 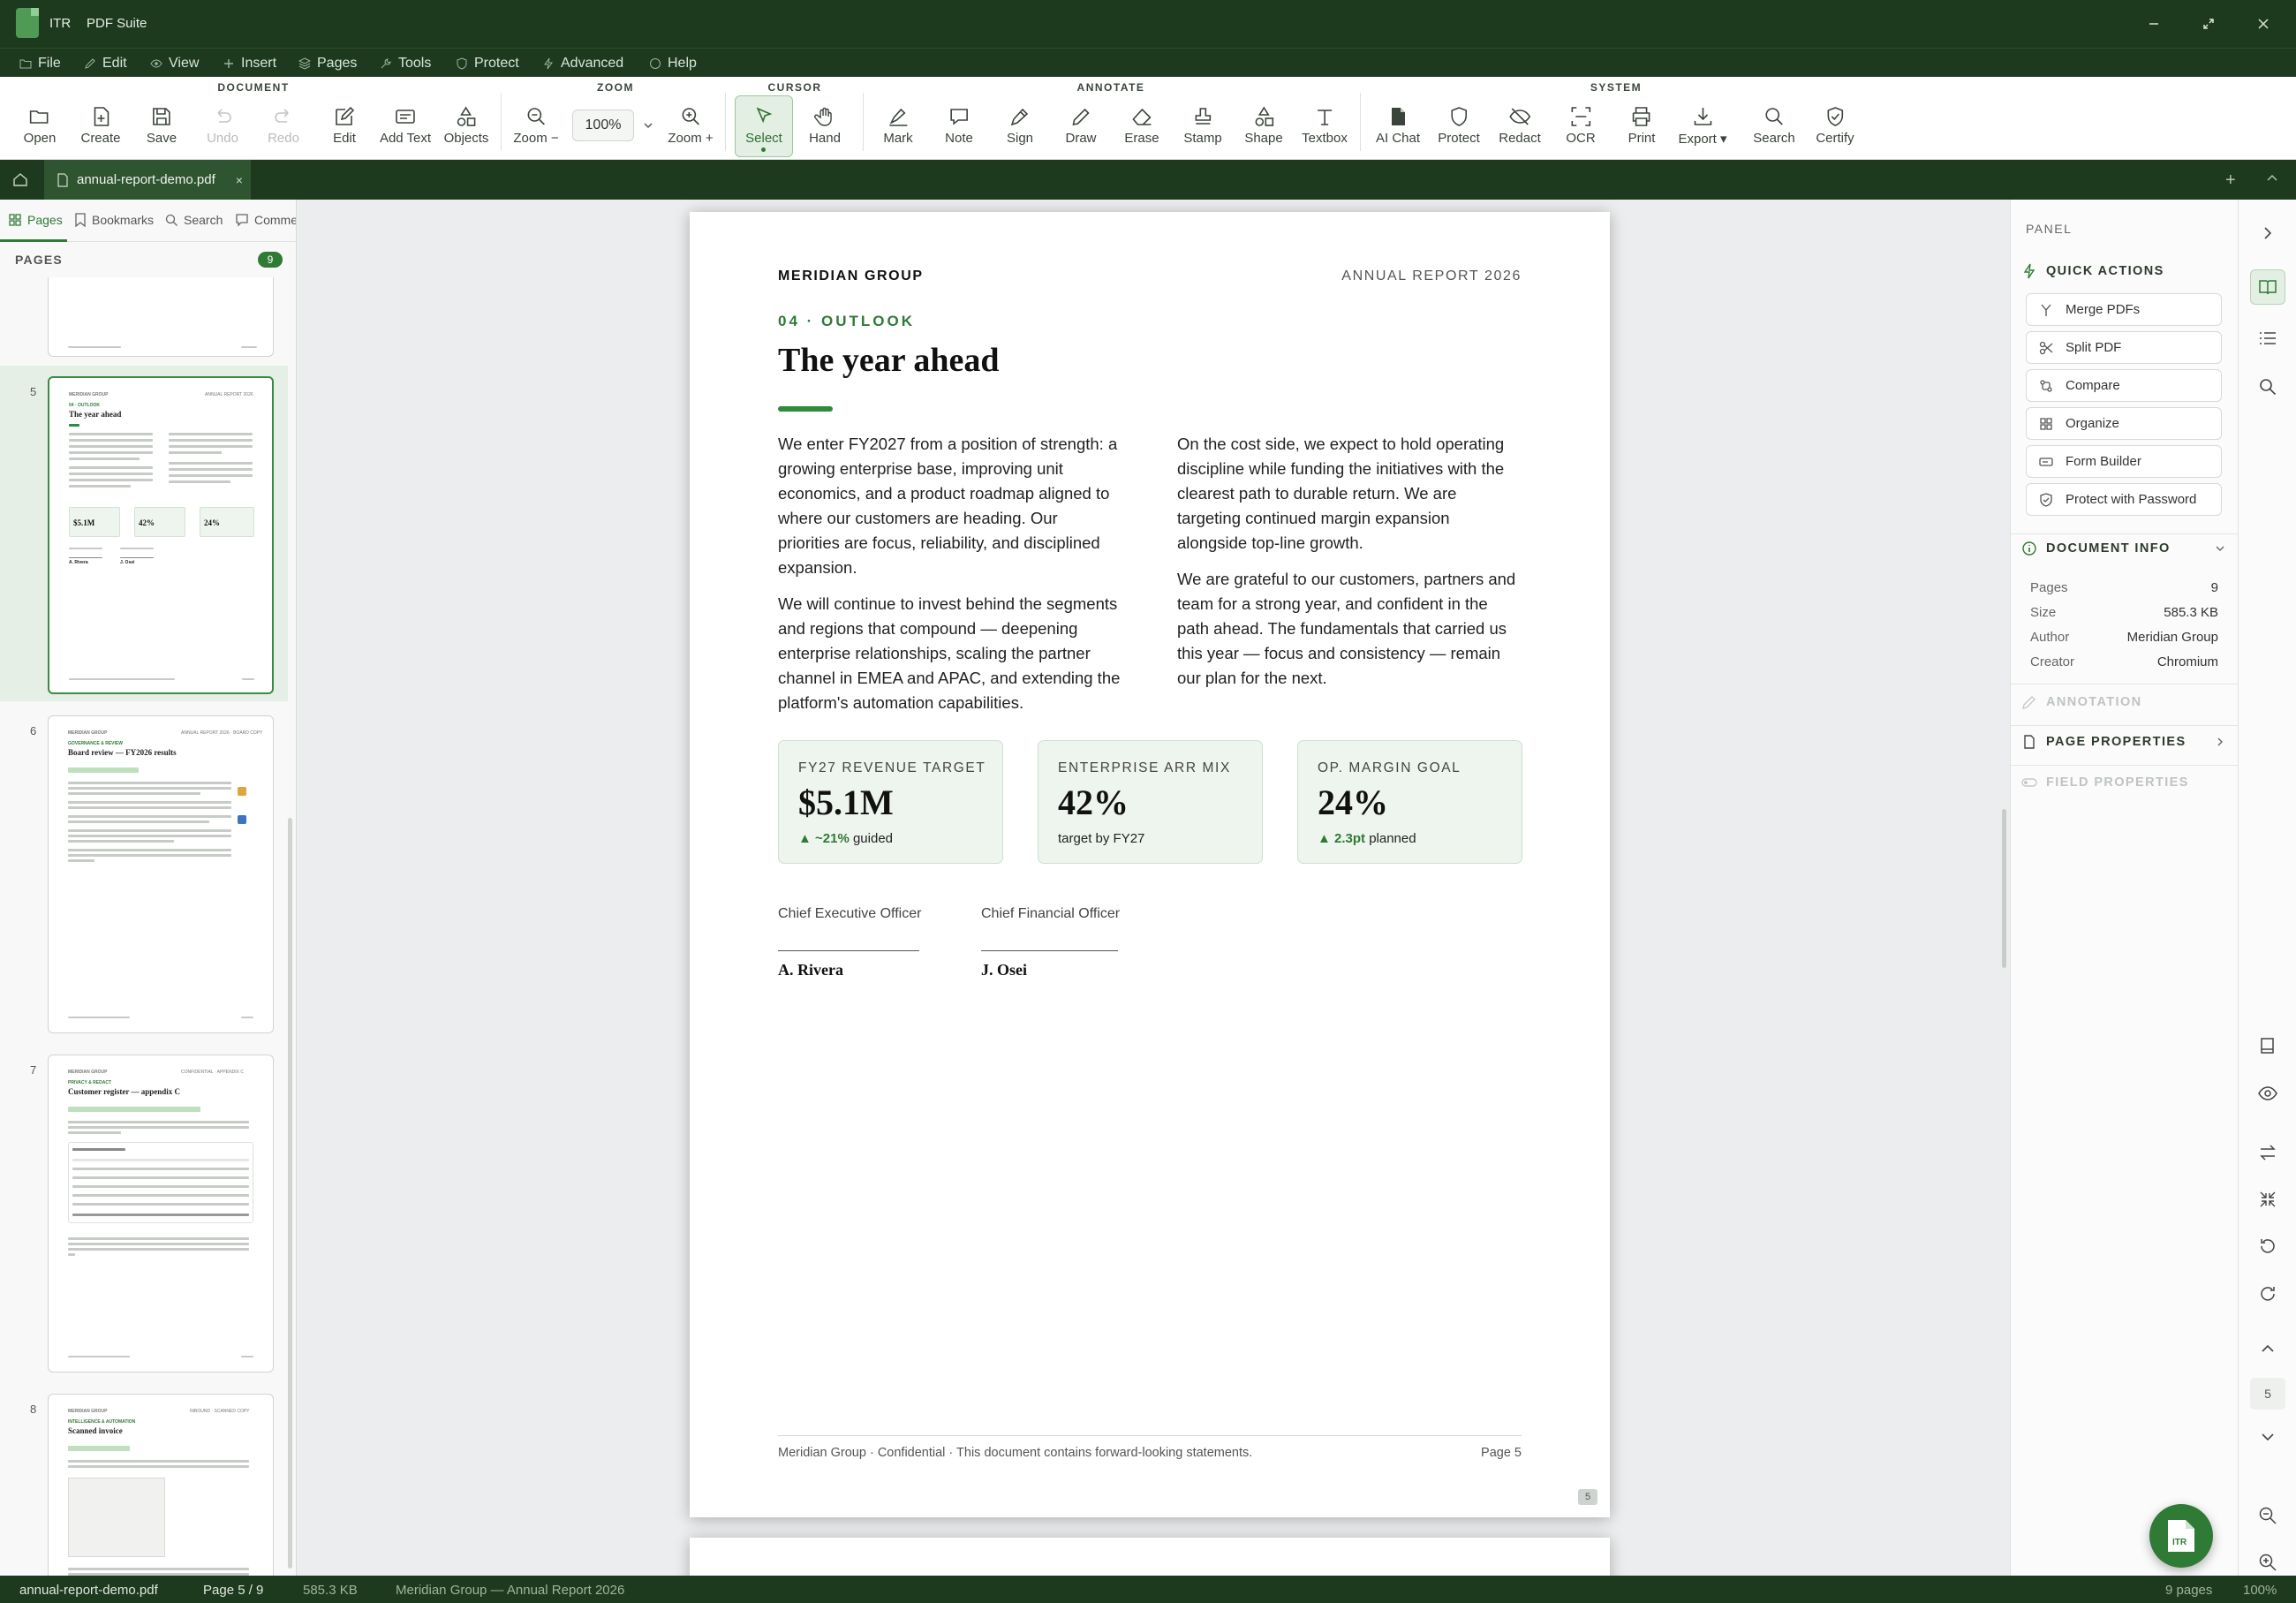 I want to click on sidebar-tab-comments: Comme, so click(x=265, y=220).